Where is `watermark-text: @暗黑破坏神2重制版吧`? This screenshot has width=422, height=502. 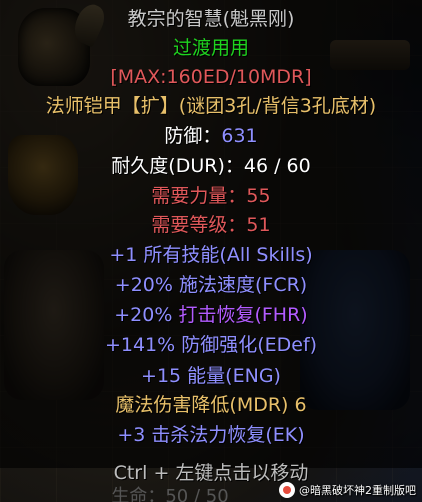 watermark-text: @暗黑破坏神2重制版吧 is located at coordinates (357, 490).